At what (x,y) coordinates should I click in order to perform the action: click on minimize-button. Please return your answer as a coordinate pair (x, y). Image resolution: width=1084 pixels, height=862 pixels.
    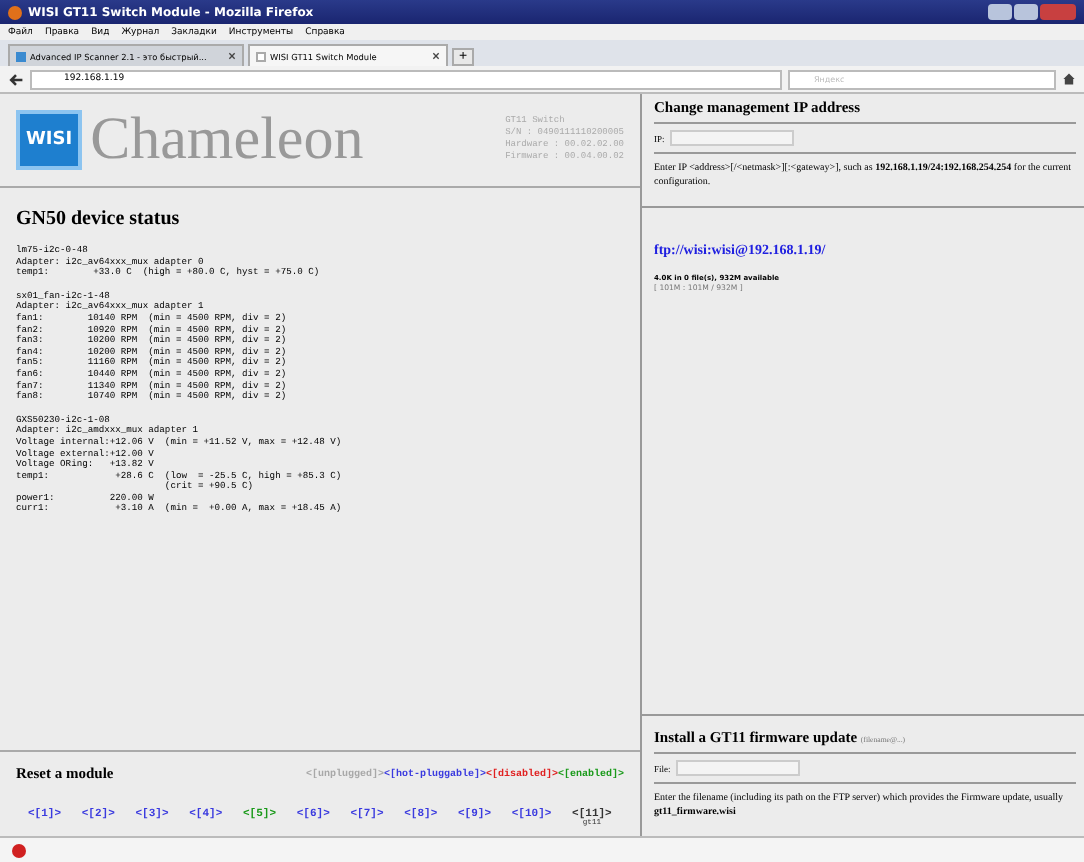
    Looking at the image, I should click on (1000, 12).